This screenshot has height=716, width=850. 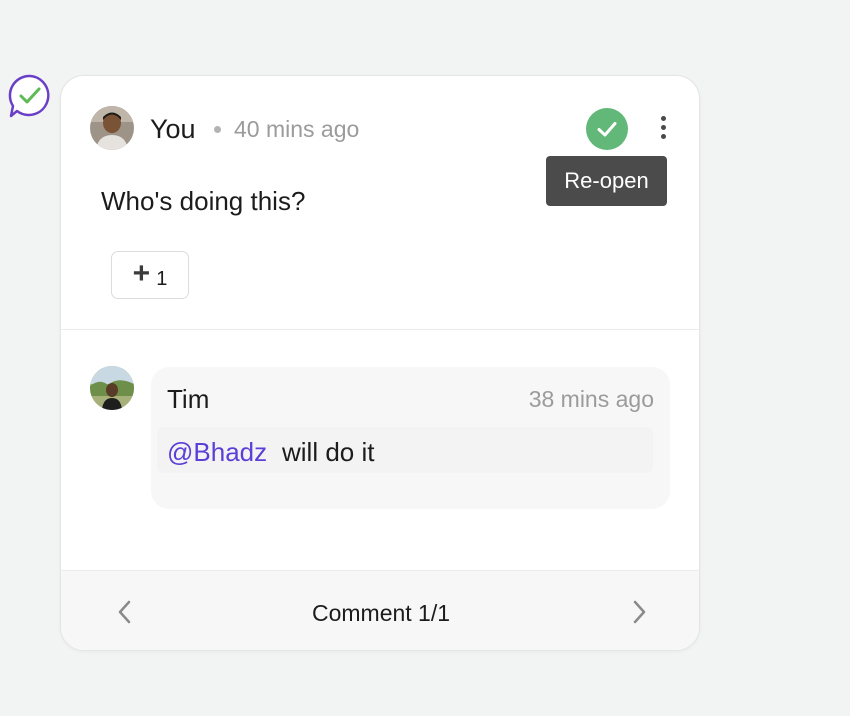 I want to click on reaction-count: 1, so click(x=162, y=278).